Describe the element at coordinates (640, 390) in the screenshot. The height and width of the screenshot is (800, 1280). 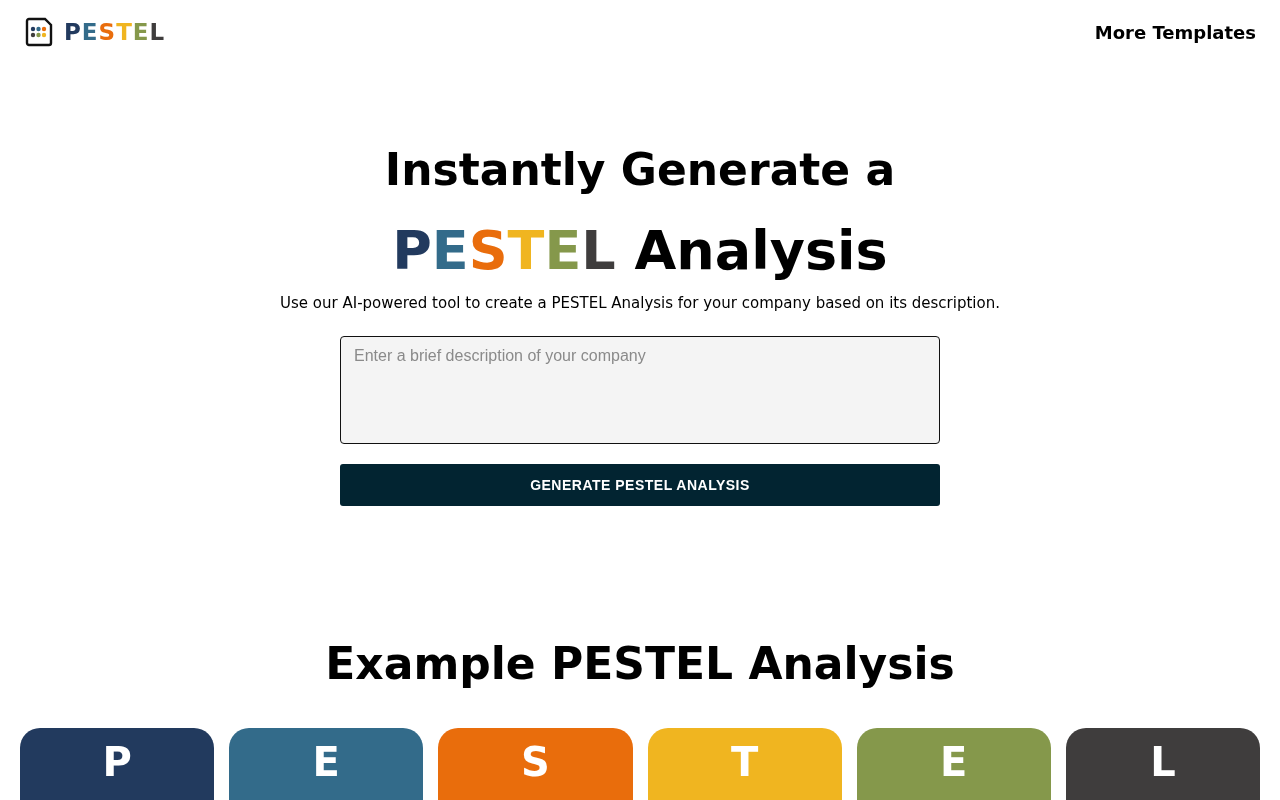
I see `description-field: Enter a brief description of your company` at that location.